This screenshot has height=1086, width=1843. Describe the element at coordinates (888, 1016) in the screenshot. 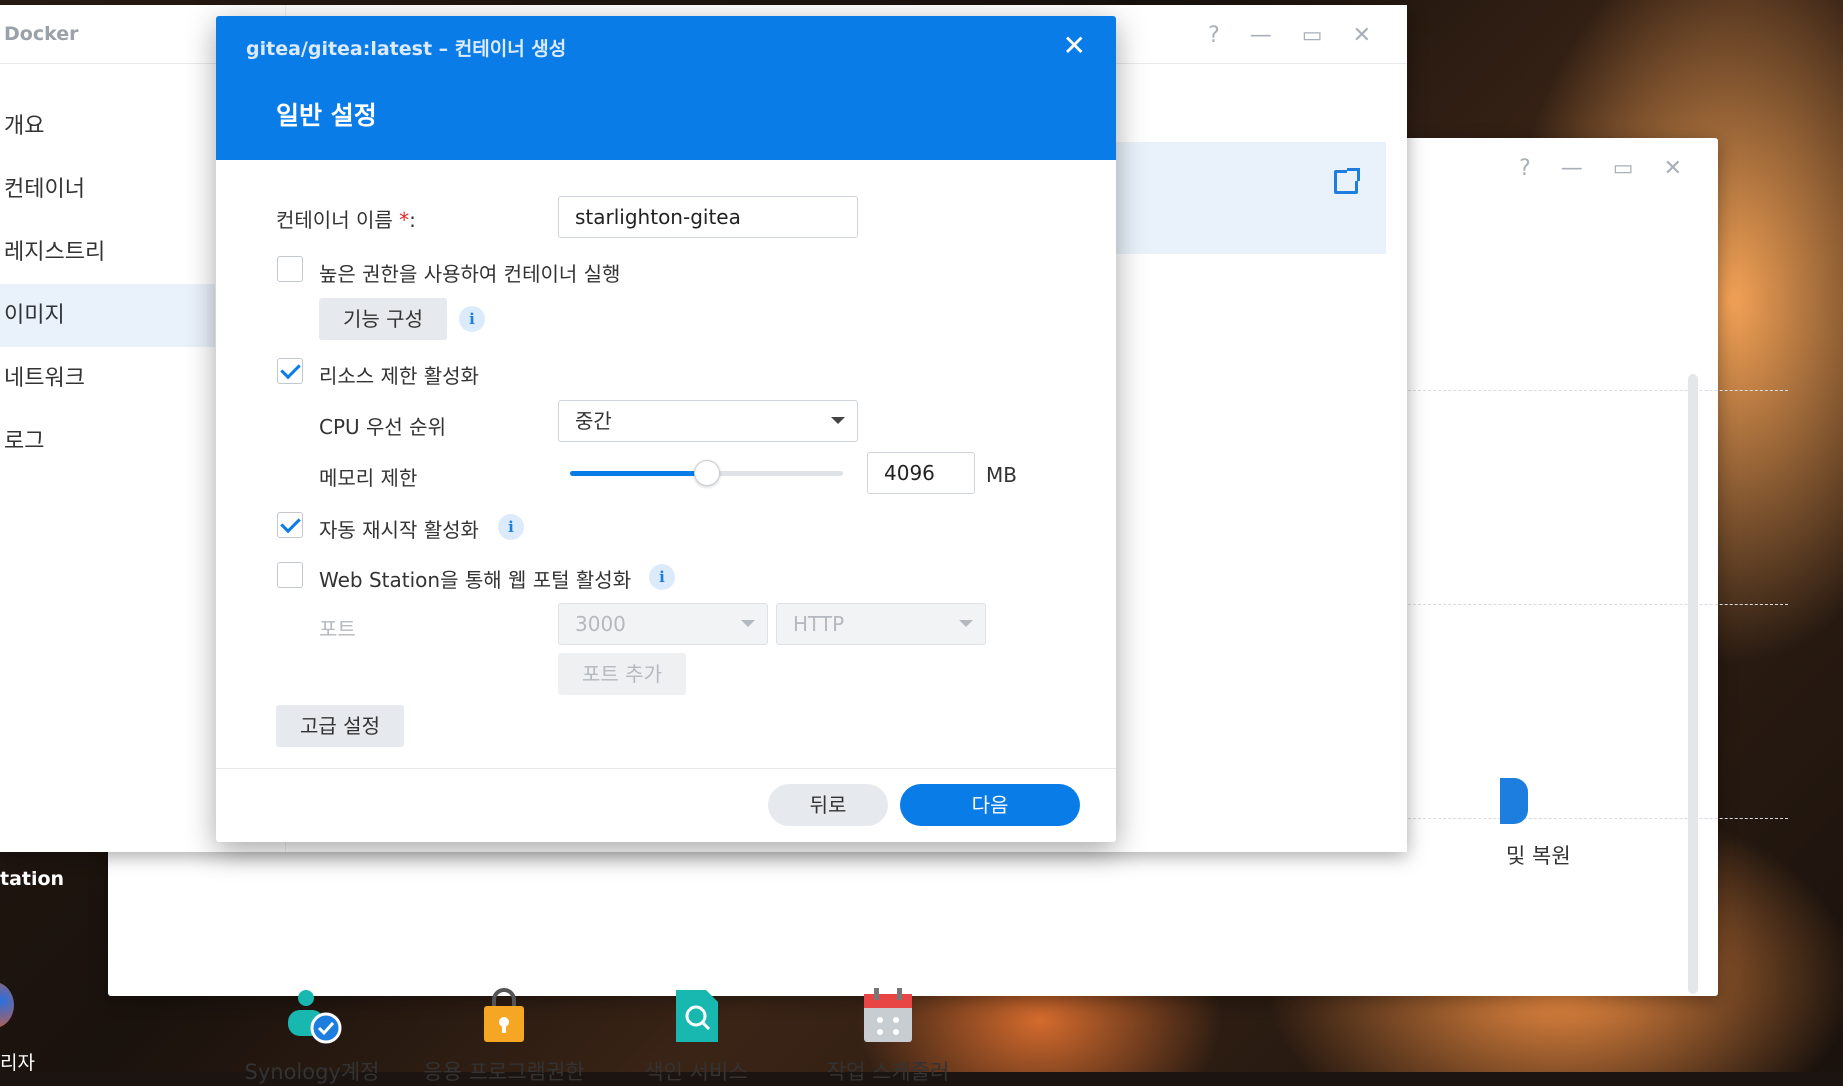

I see `calendar-icon` at that location.